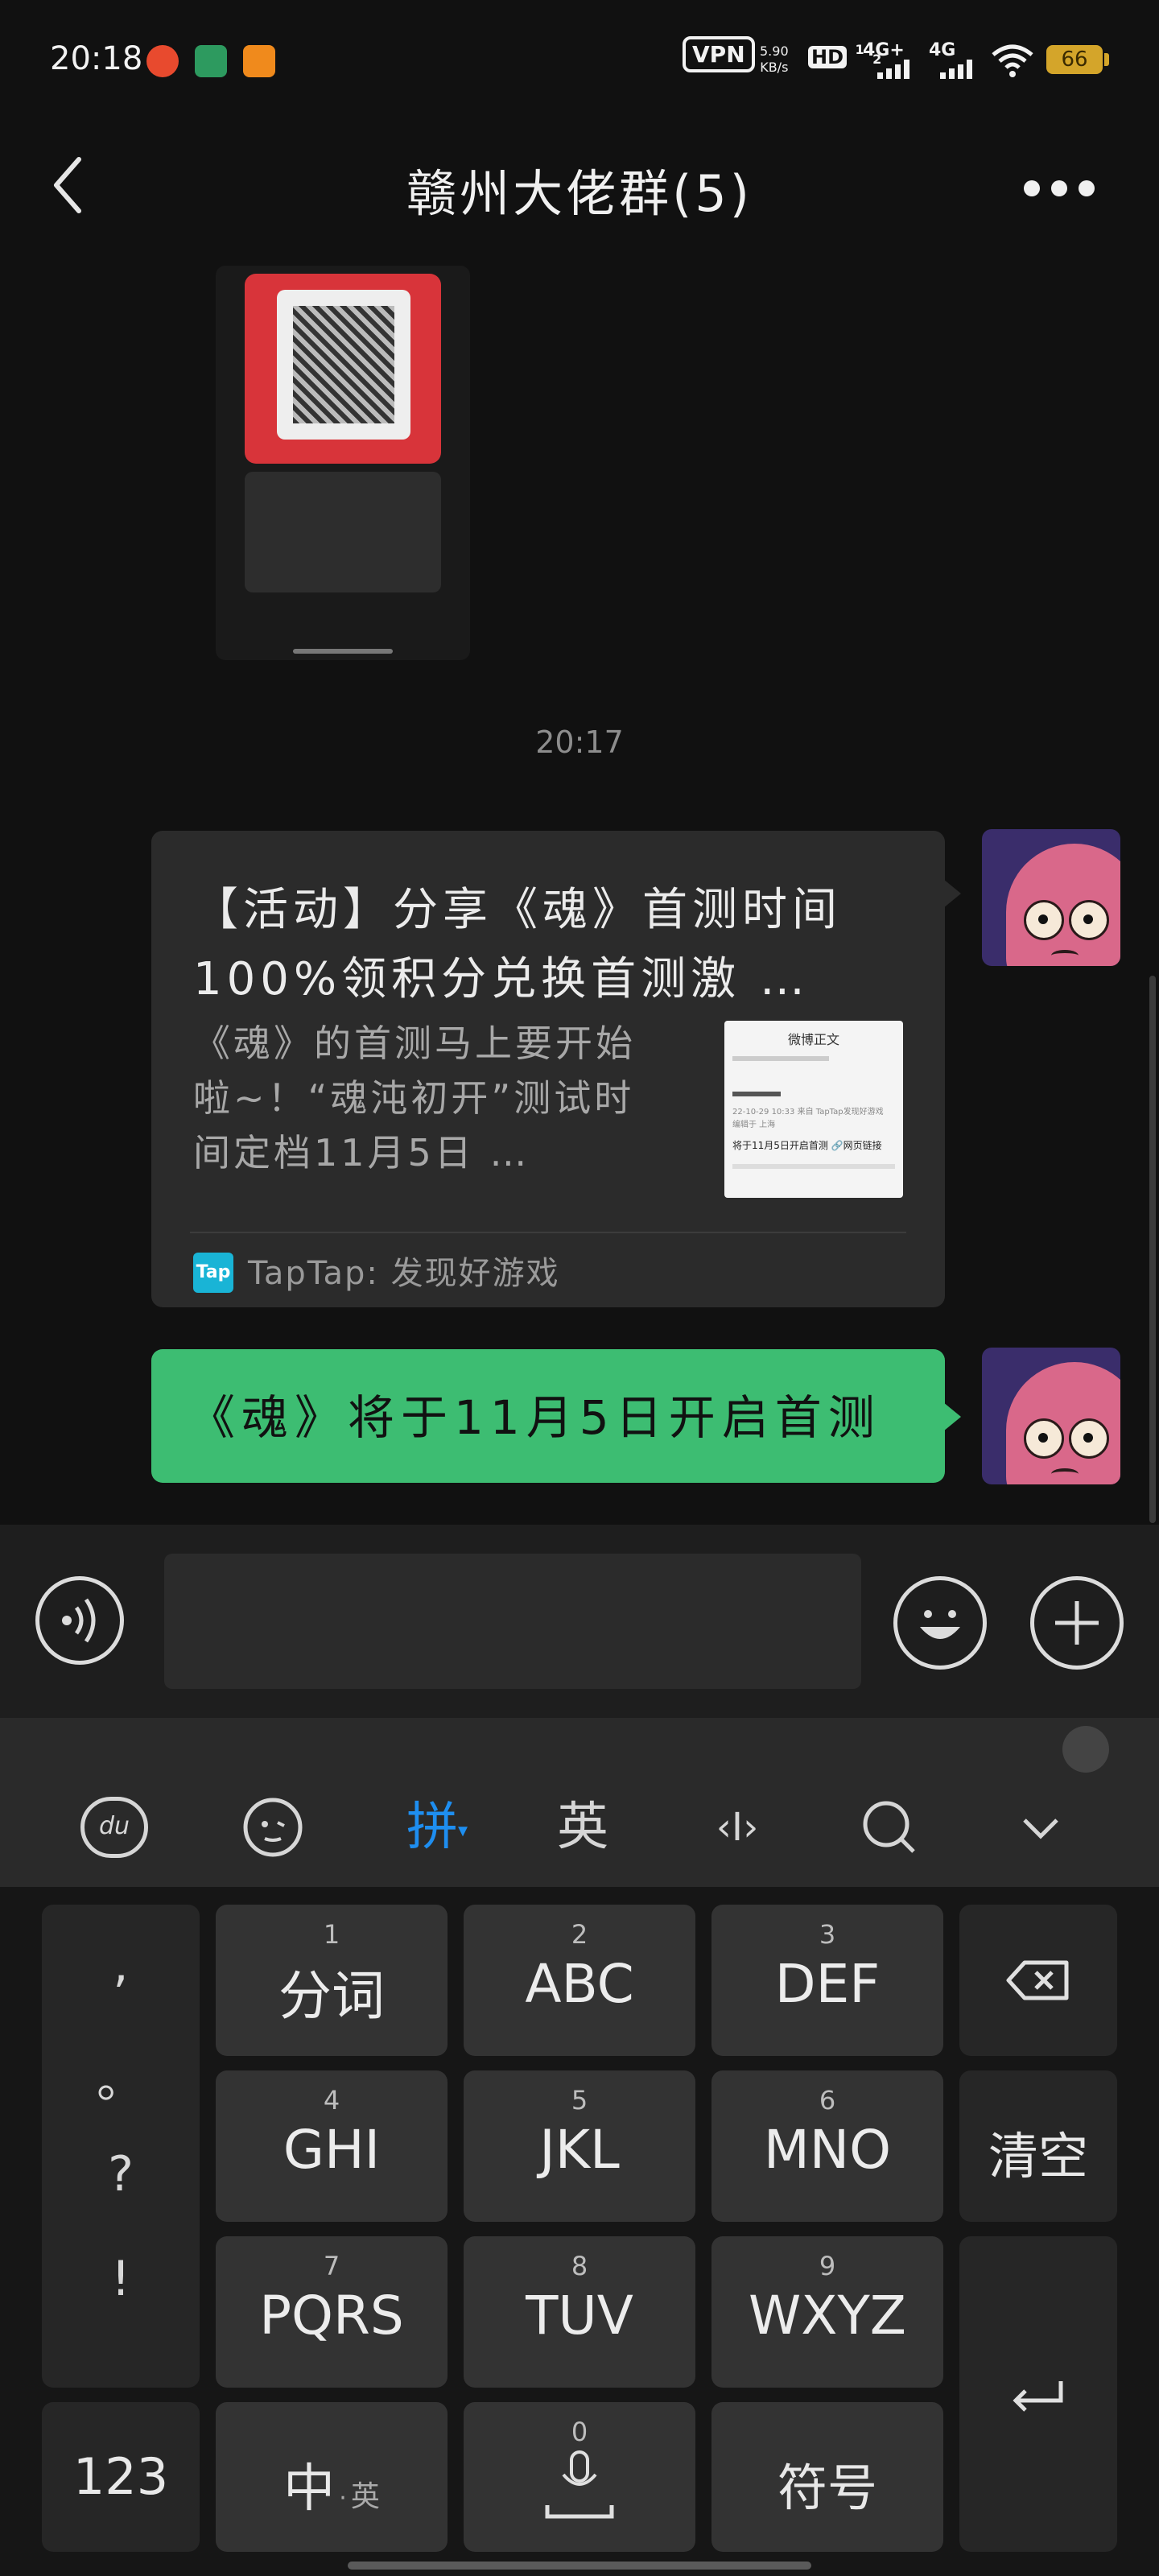  Describe the element at coordinates (774, 59) in the screenshot. I see `net-speed: 5.90 KB/s` at that location.